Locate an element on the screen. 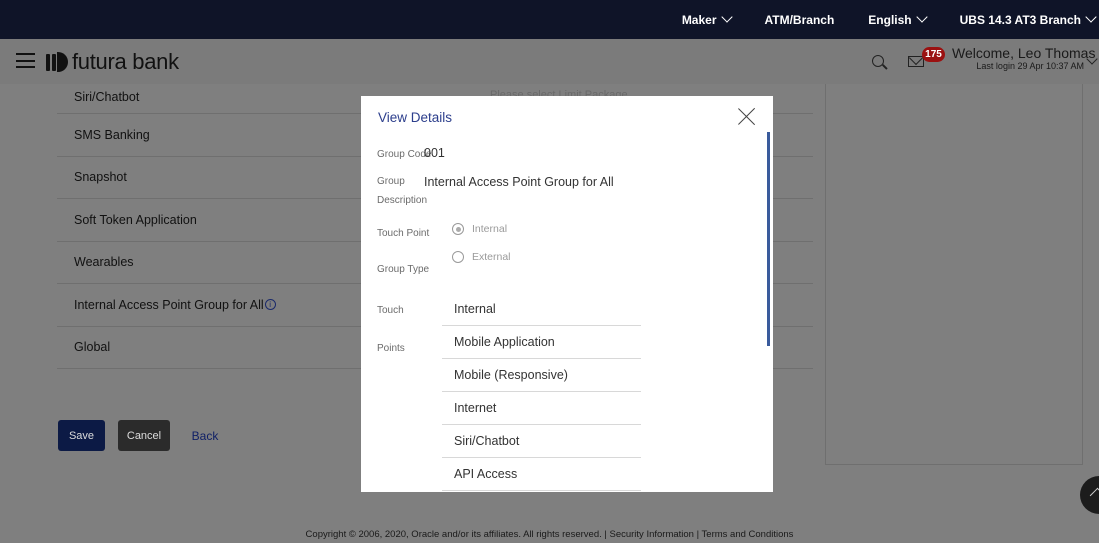  branch-label: UBS 14.3 AT3 Branch is located at coordinates (1020, 19).